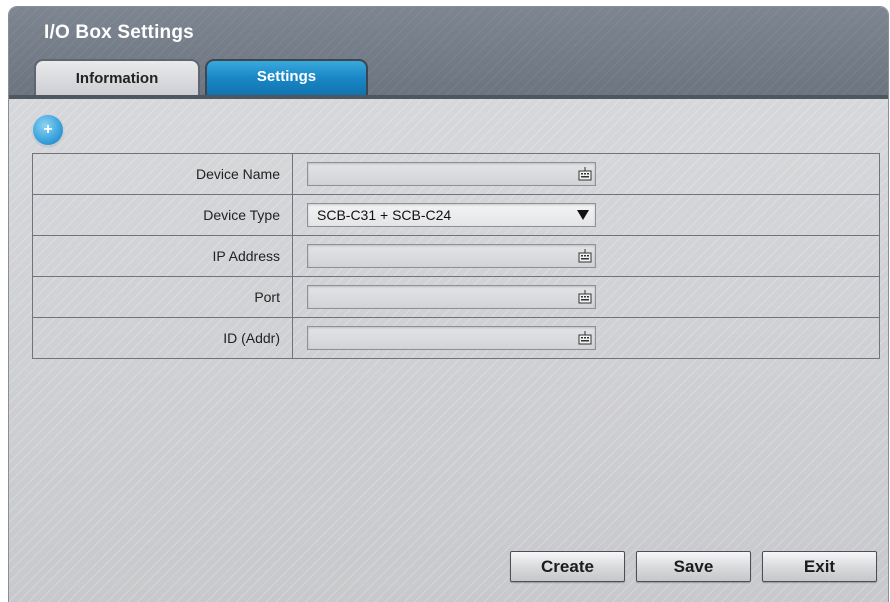 The width and height of the screenshot is (890, 602). Describe the element at coordinates (117, 79) in the screenshot. I see `tab-information: Information` at that location.